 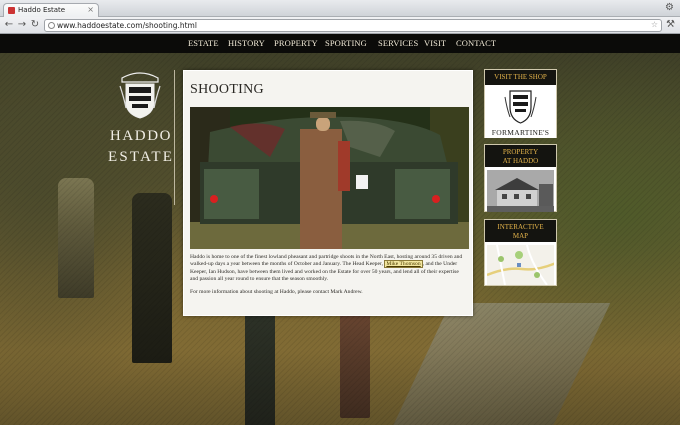 What do you see at coordinates (500, 364) in the screenshot?
I see `background-track` at bounding box center [500, 364].